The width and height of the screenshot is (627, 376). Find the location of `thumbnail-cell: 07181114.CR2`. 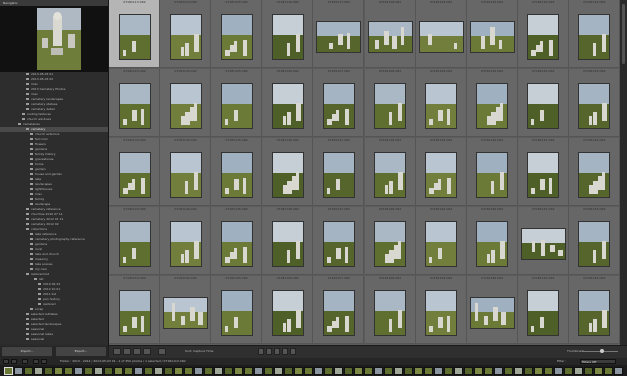

thumbnail-cell: 07181114.CR2 is located at coordinates (186, 34).